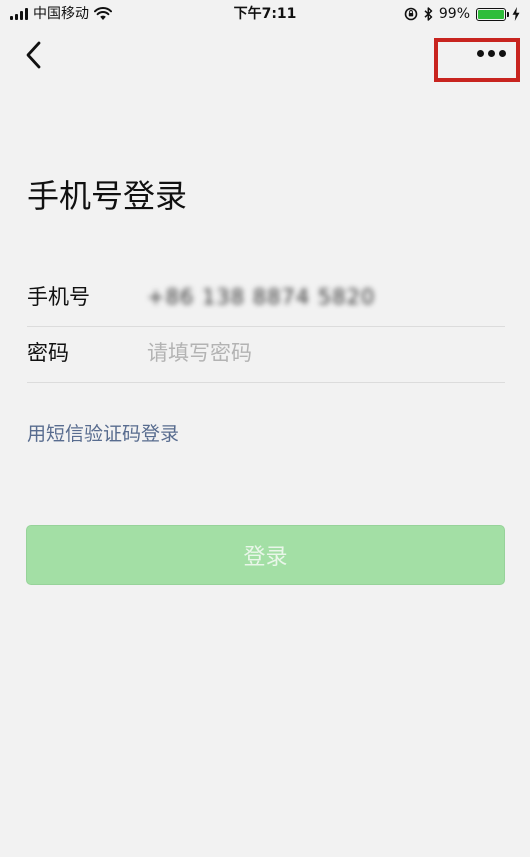  I want to click on phone-row: 手机号 +86 138 8874 5820, so click(266, 298).